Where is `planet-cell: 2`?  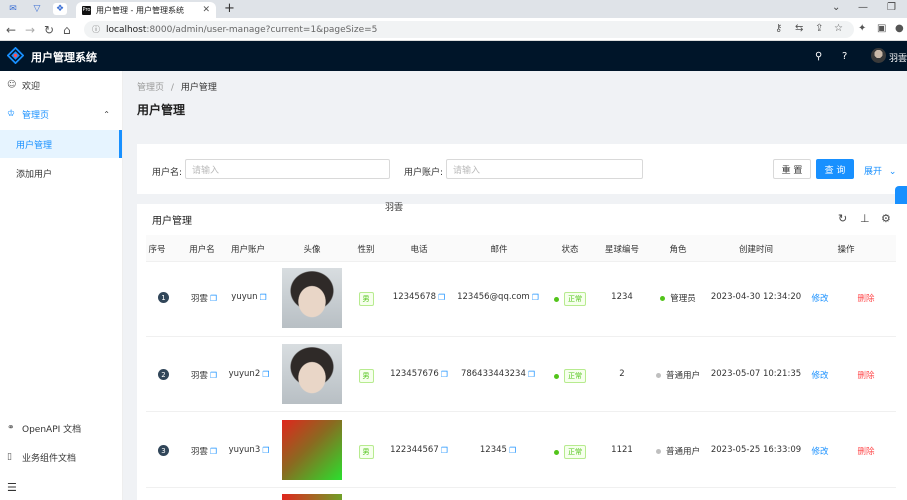 planet-cell: 2 is located at coordinates (622, 374).